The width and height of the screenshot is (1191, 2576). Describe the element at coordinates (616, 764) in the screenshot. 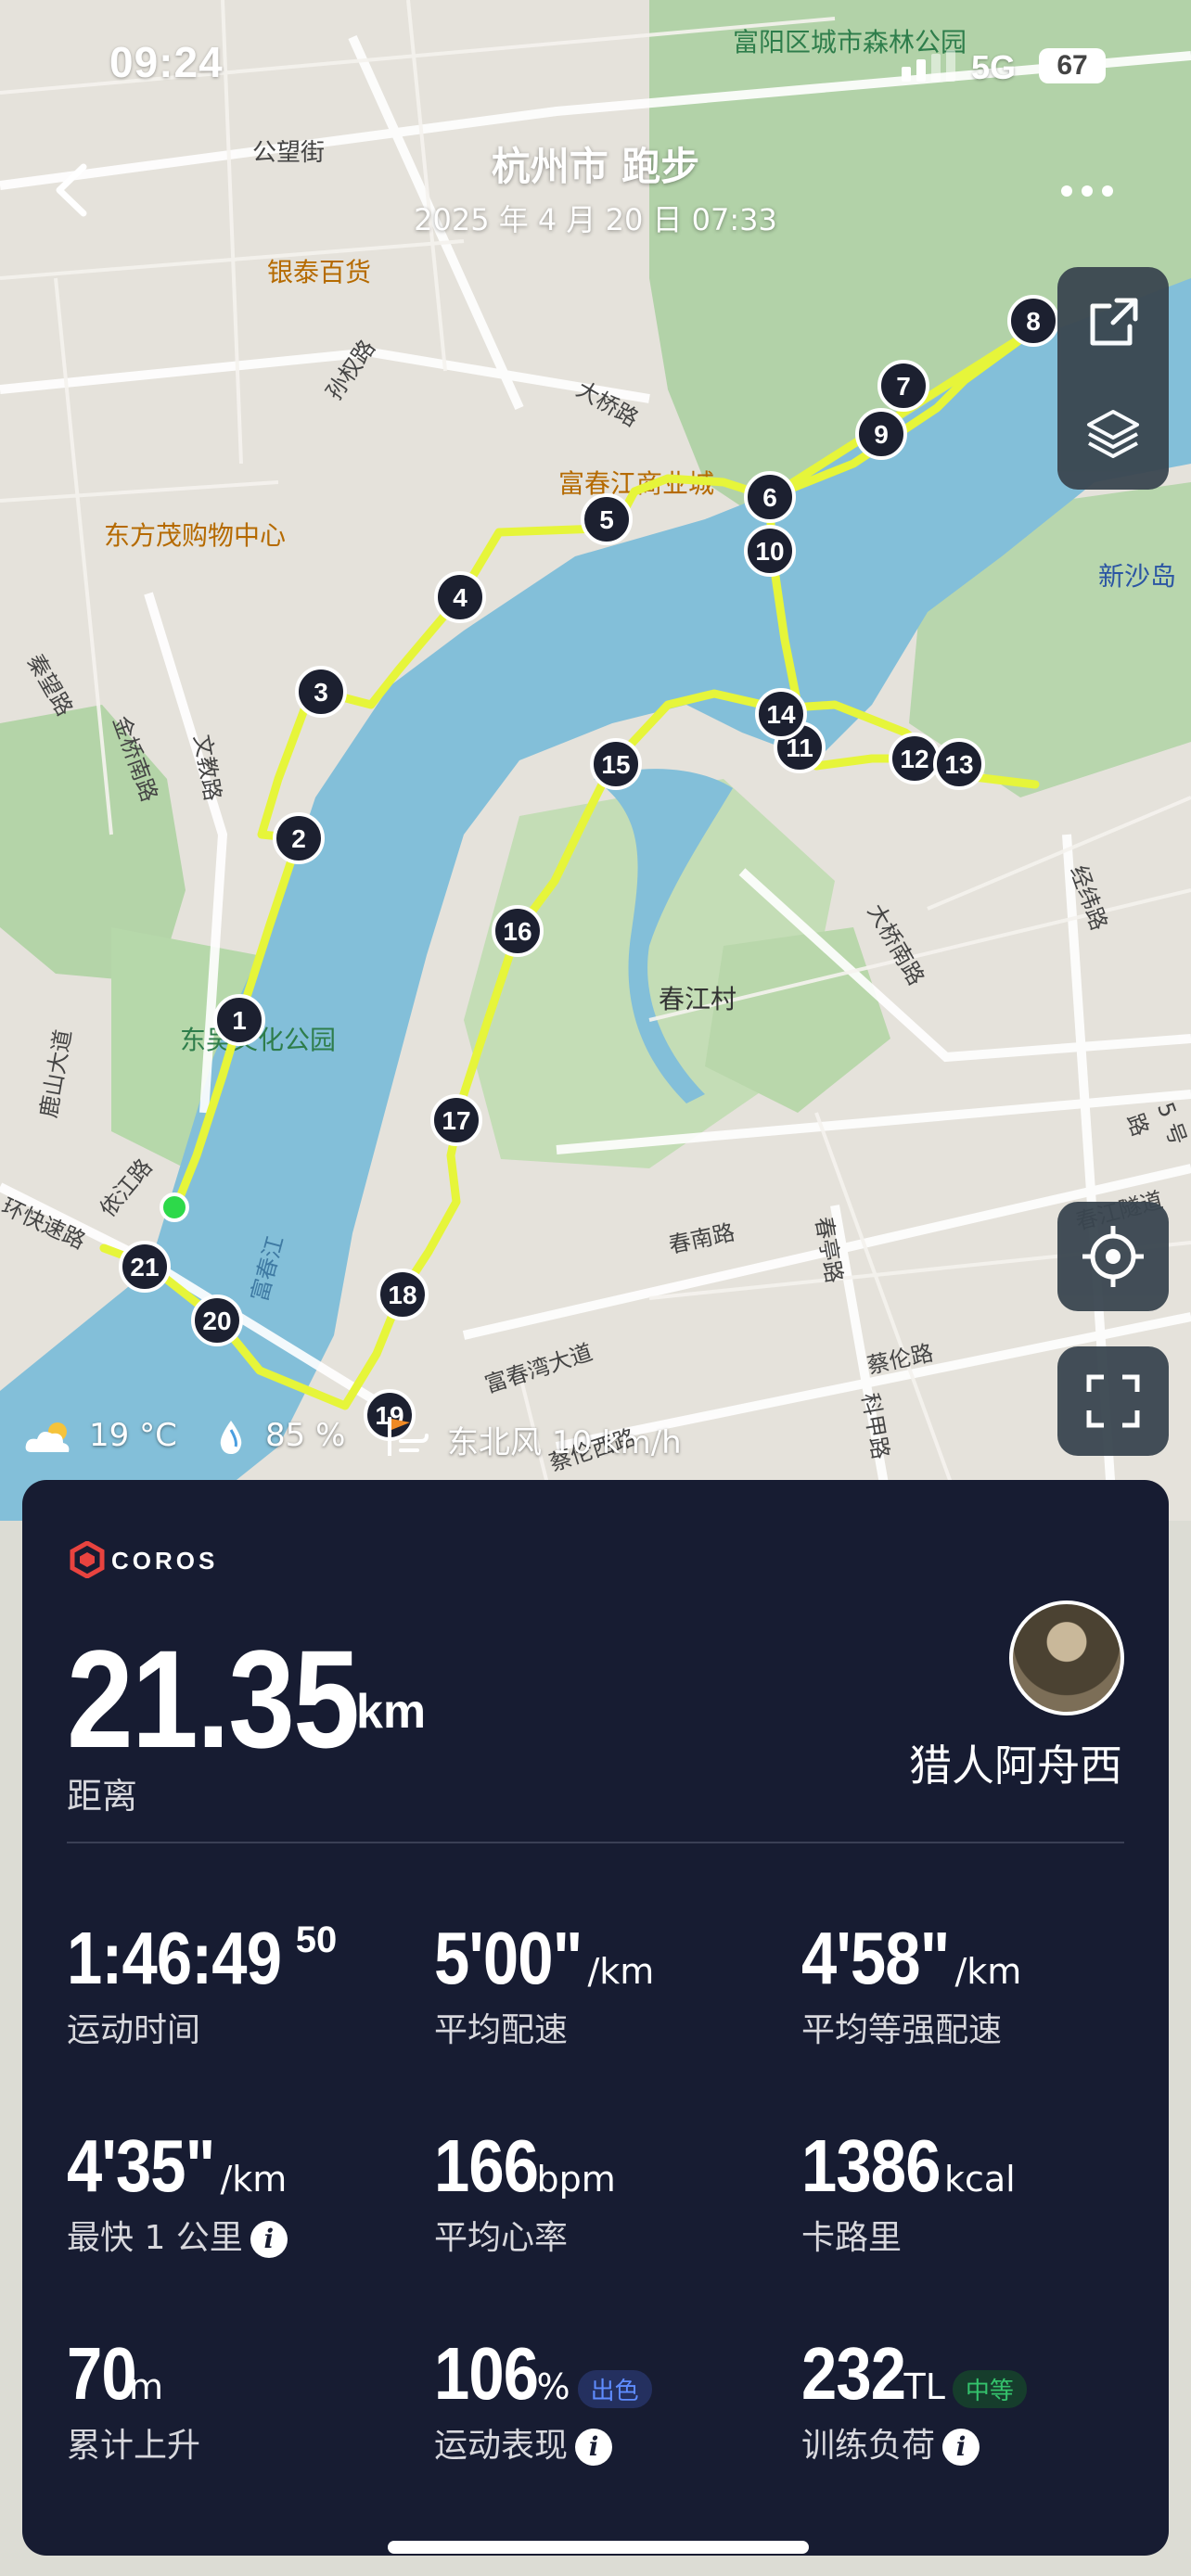

I see `km-marker-15: 15` at that location.